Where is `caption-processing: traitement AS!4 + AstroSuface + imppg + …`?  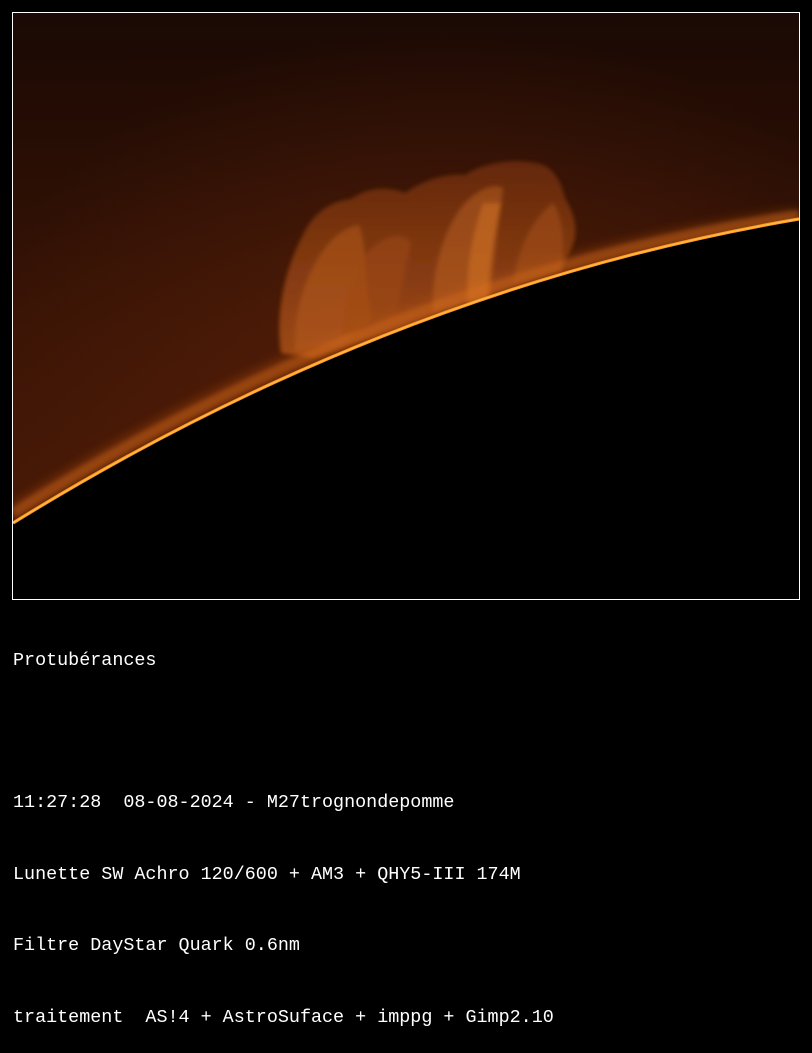
caption-processing: traitement AS!4 + AstroSuface + imppg + … is located at coordinates (283, 1017).